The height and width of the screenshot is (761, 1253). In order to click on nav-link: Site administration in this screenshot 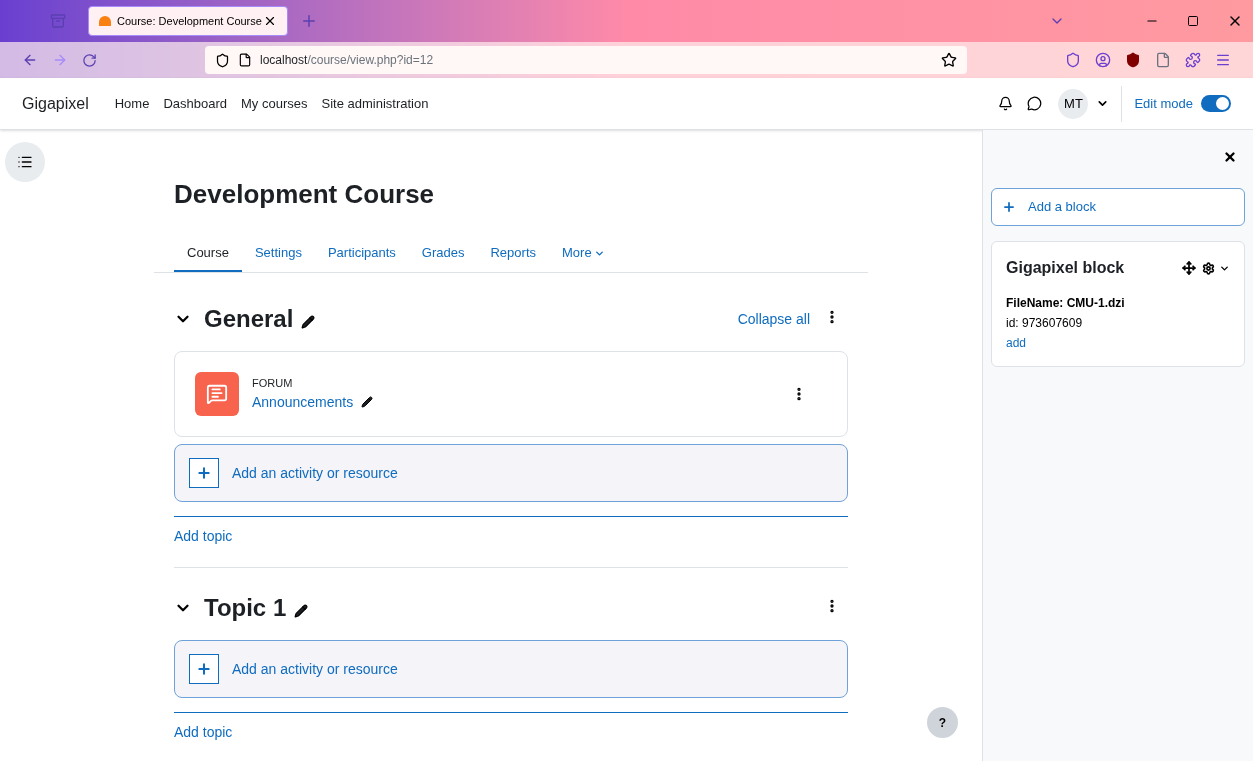, I will do `click(375, 103)`.